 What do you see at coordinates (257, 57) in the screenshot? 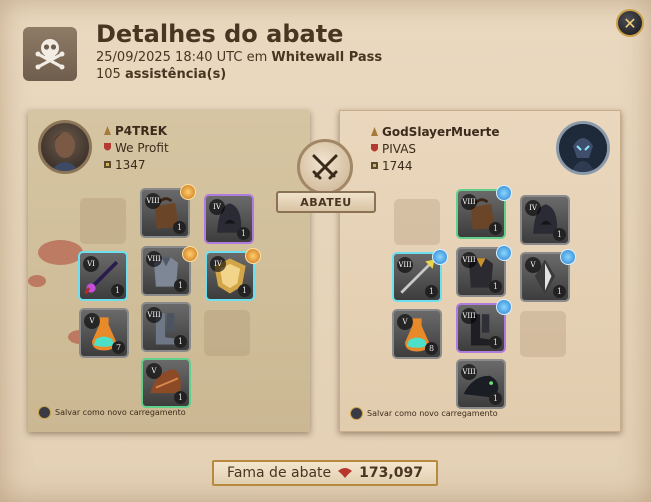
I see `location-prefix: em` at bounding box center [257, 57].